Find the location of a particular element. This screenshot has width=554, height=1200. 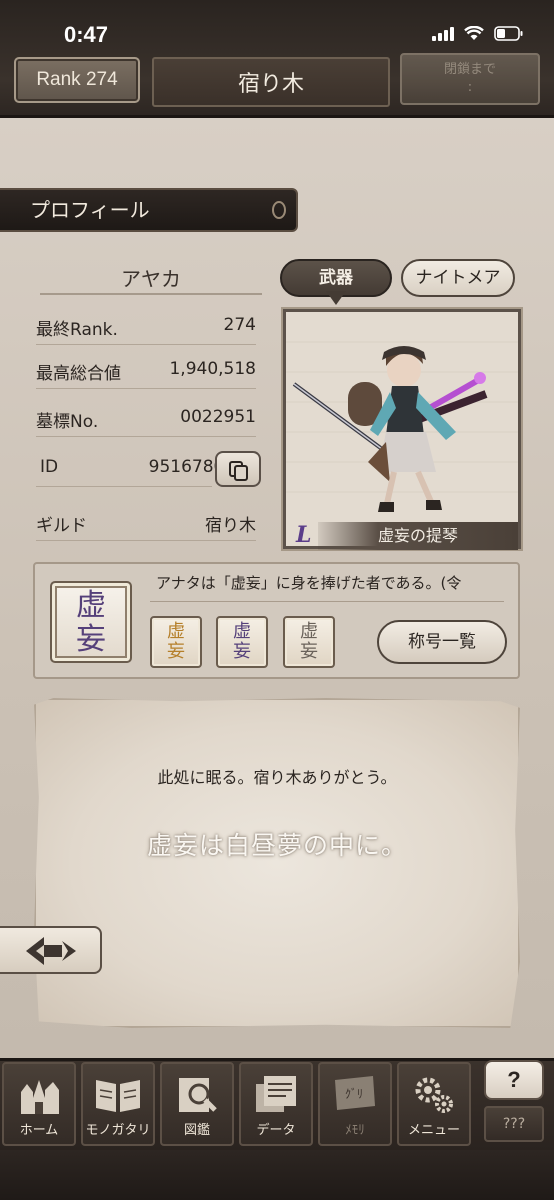

cellular-signal-icon is located at coordinates (443, 33).